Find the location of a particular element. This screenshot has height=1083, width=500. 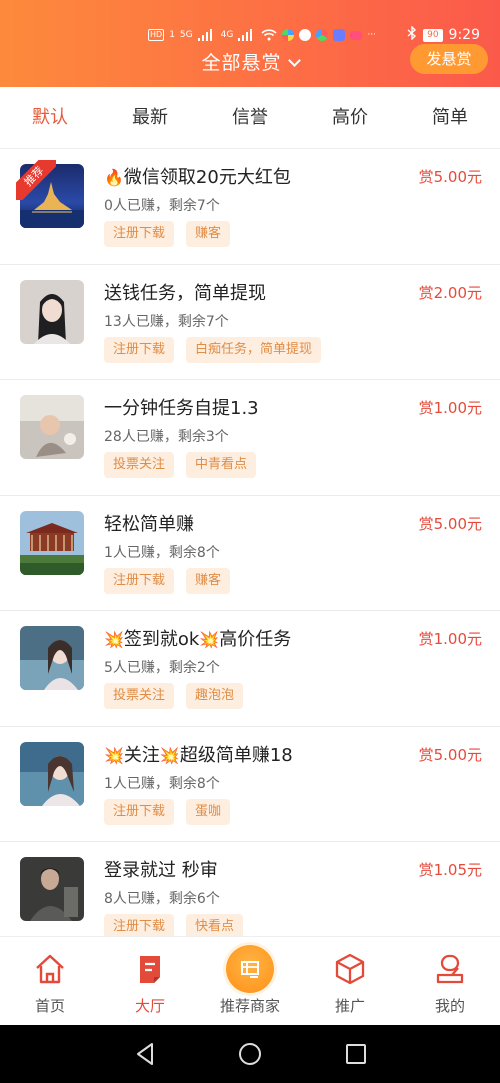

app-notification-icon is located at coordinates (288, 35).